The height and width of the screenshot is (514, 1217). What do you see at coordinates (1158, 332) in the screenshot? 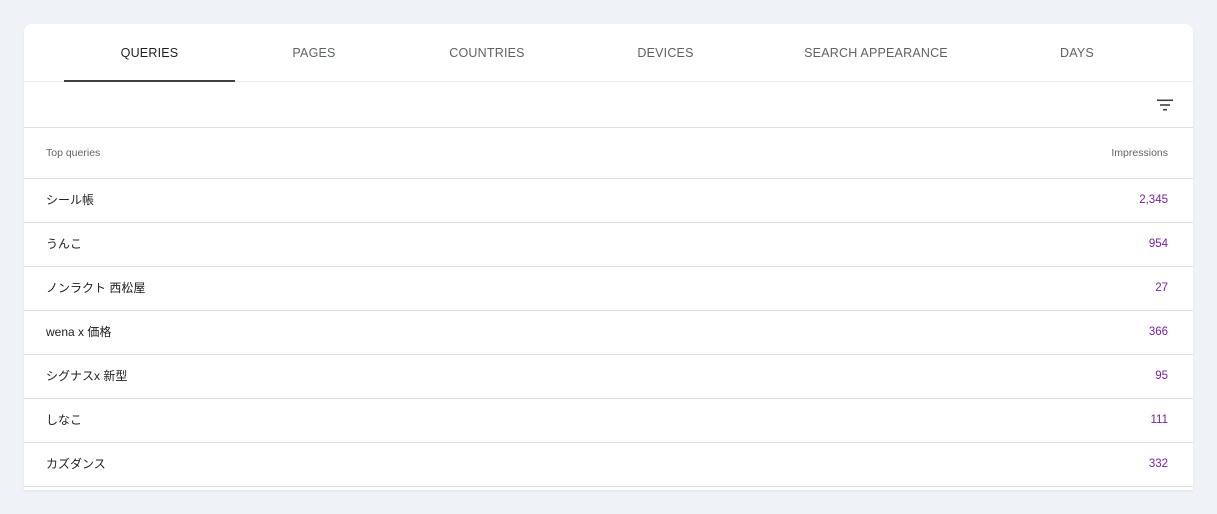
I see `impressions-cell: 366` at bounding box center [1158, 332].